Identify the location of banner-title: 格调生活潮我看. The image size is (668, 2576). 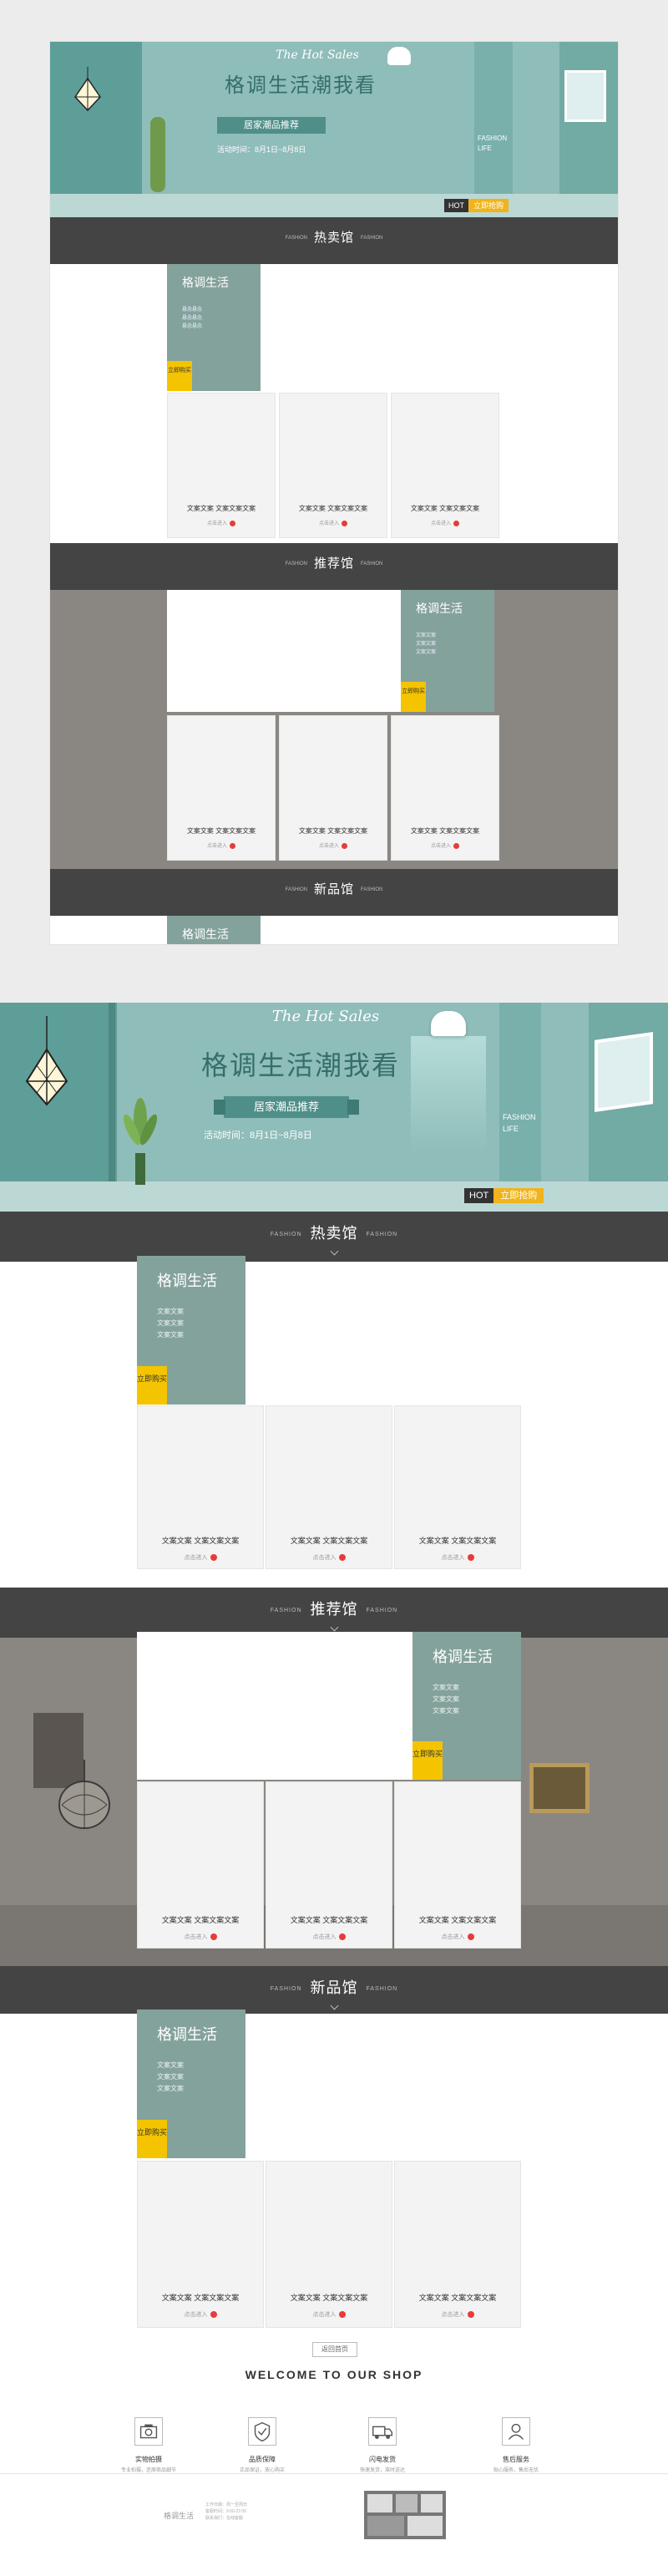
(301, 85).